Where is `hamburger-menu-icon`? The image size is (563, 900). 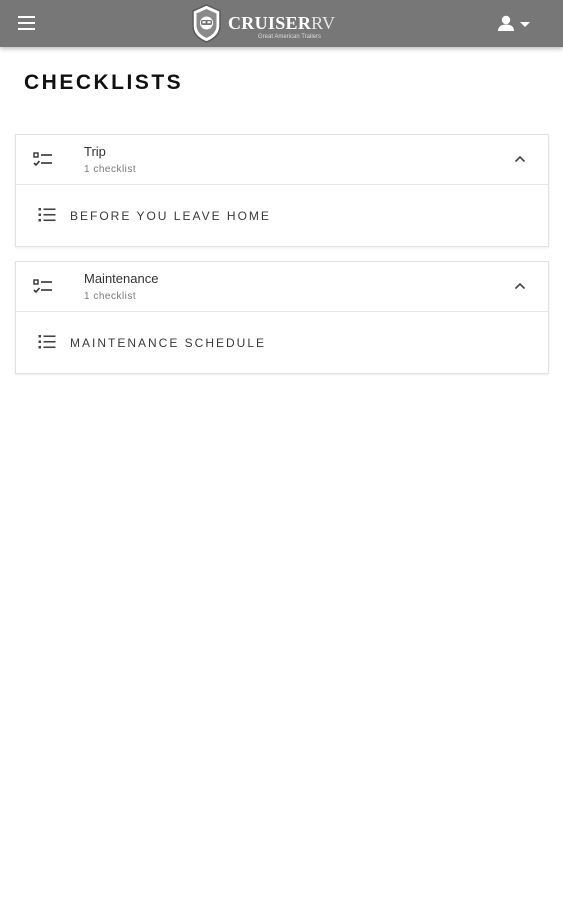 hamburger-menu-icon is located at coordinates (27, 24).